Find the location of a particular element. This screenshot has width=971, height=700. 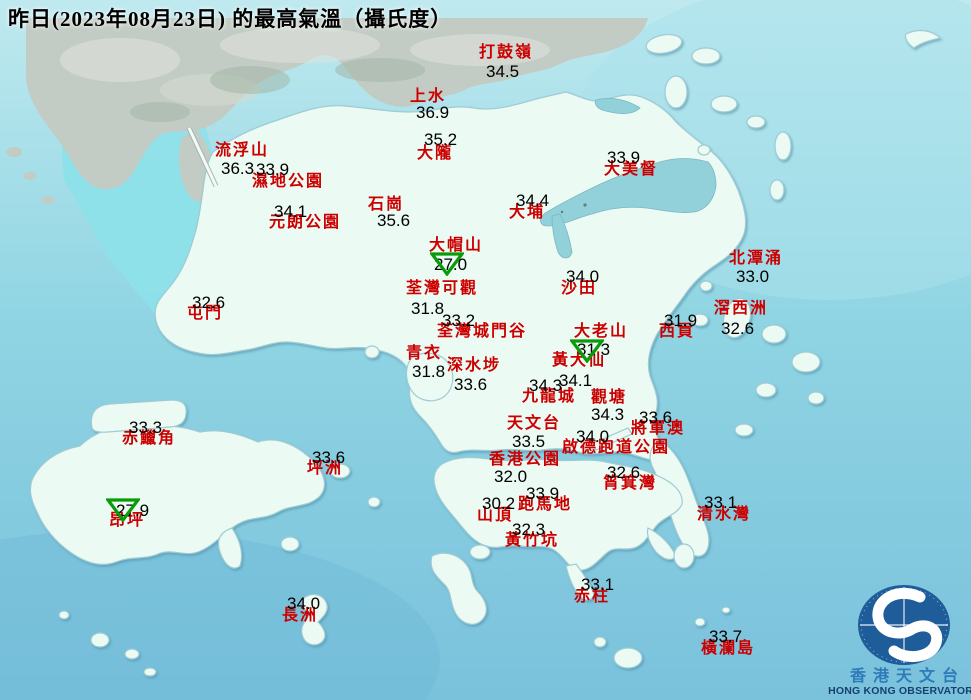

hko-logo: 香港天文台 HONG KONG OBSERVATORY is located at coordinates (899, 635).